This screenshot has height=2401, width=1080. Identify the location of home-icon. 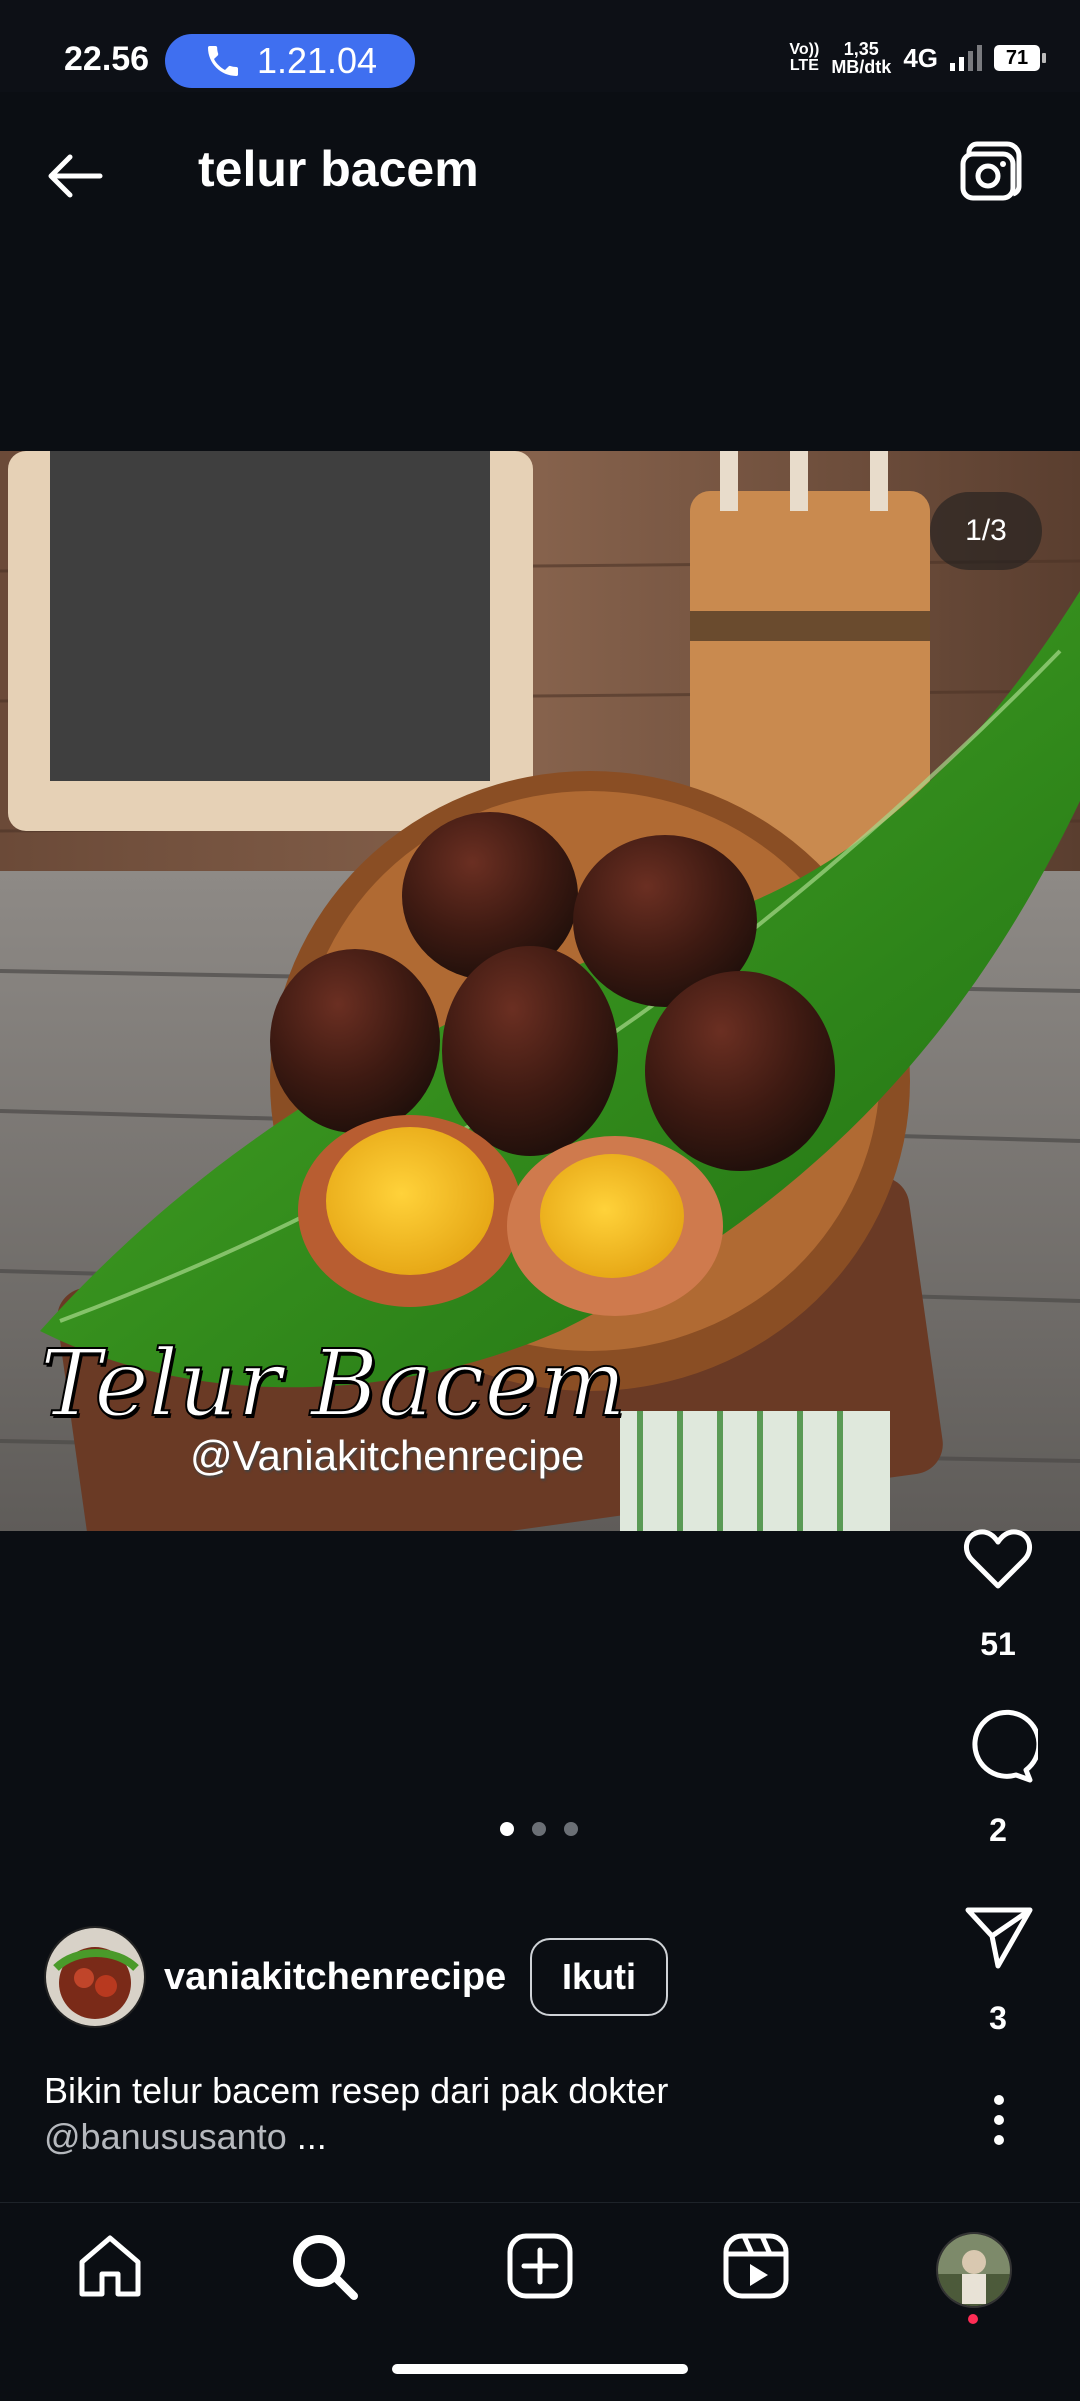
(110, 2266).